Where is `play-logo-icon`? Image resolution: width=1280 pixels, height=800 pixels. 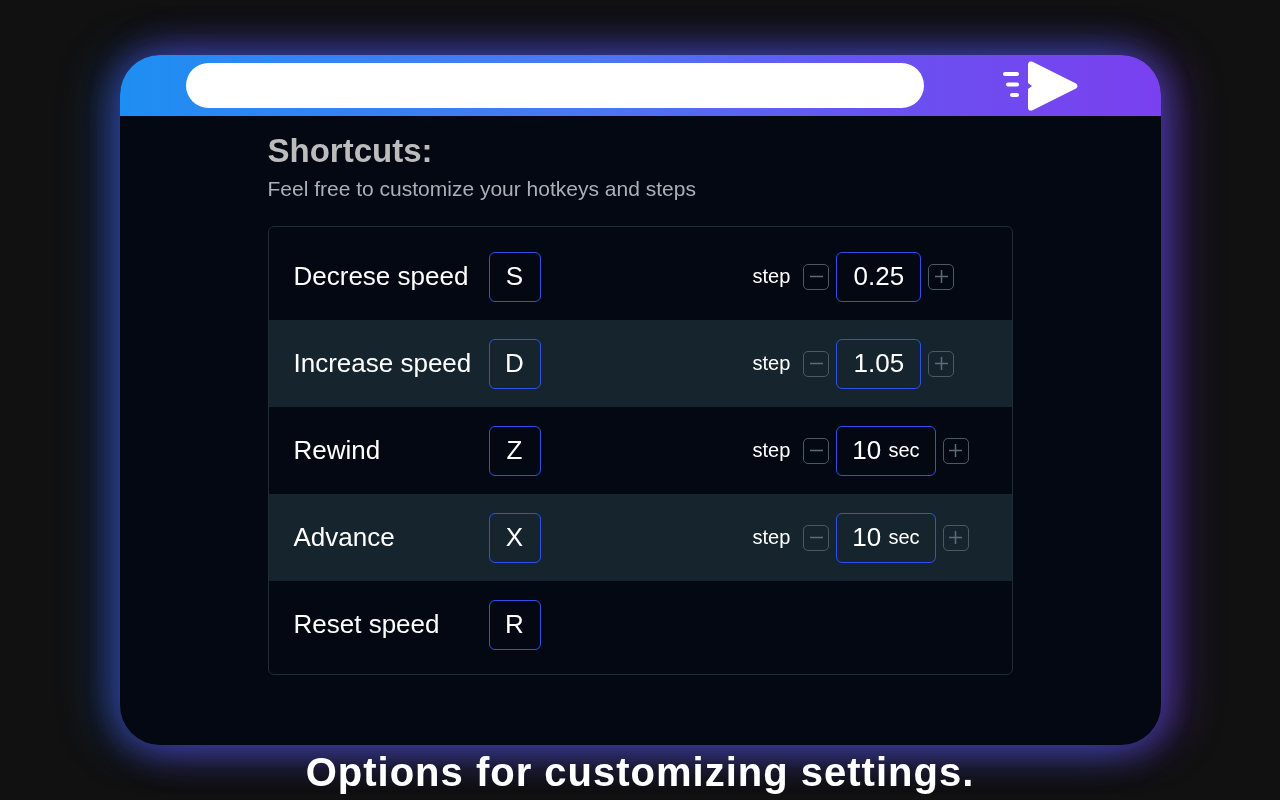
play-logo-icon is located at coordinates (1039, 85).